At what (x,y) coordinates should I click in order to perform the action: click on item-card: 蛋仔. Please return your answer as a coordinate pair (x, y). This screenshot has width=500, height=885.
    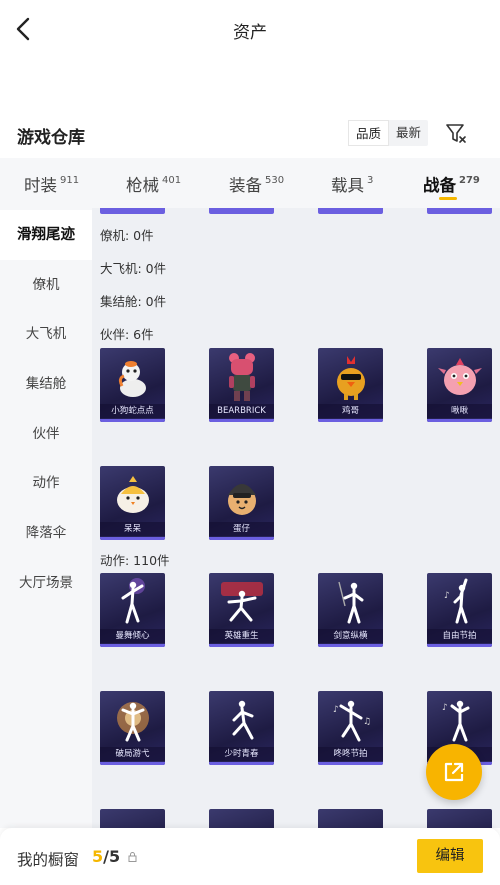
    Looking at the image, I should click on (241, 503).